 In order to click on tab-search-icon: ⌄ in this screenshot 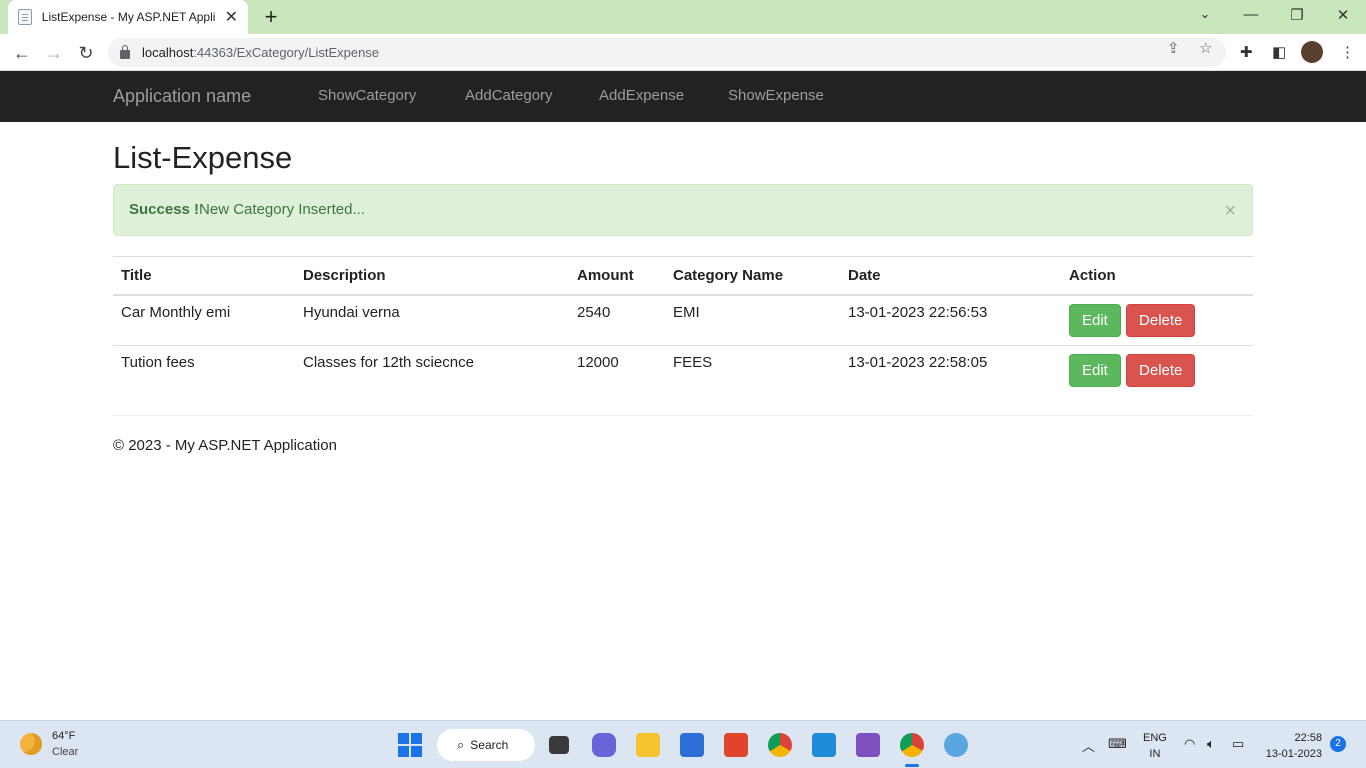, I will do `click(1205, 14)`.